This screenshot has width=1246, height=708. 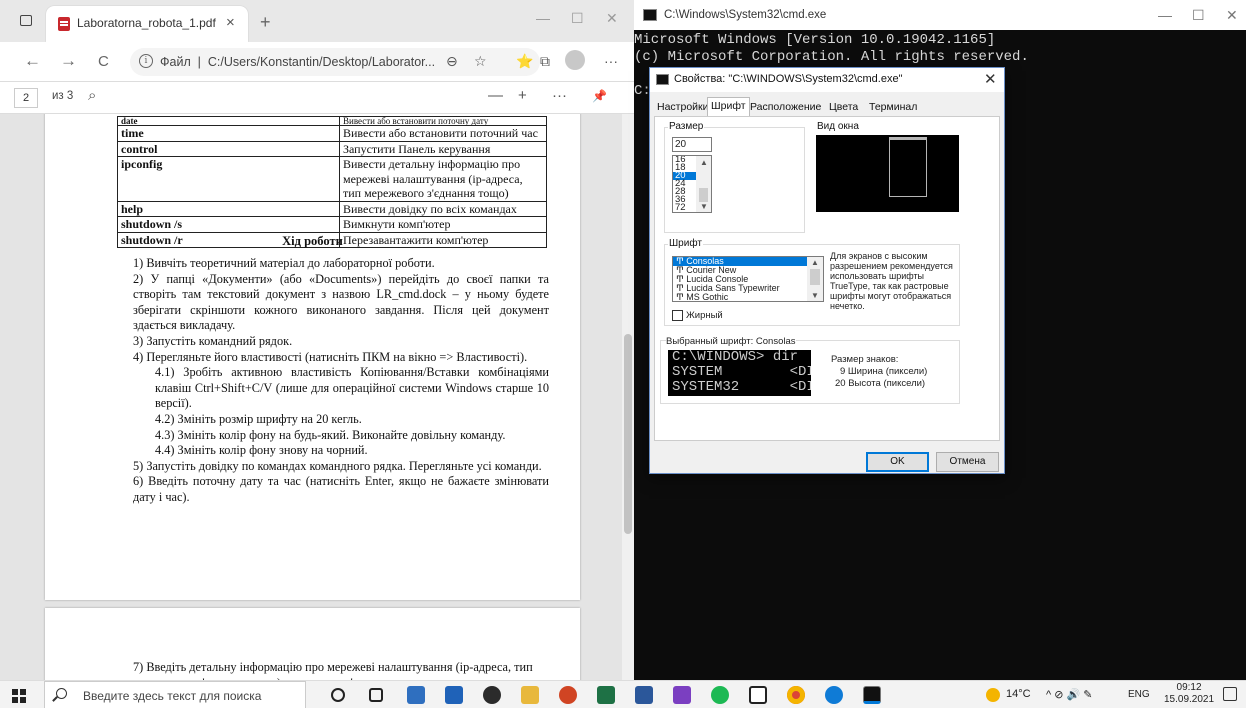 I want to click on powerpoint-icon, so click(x=568, y=695).